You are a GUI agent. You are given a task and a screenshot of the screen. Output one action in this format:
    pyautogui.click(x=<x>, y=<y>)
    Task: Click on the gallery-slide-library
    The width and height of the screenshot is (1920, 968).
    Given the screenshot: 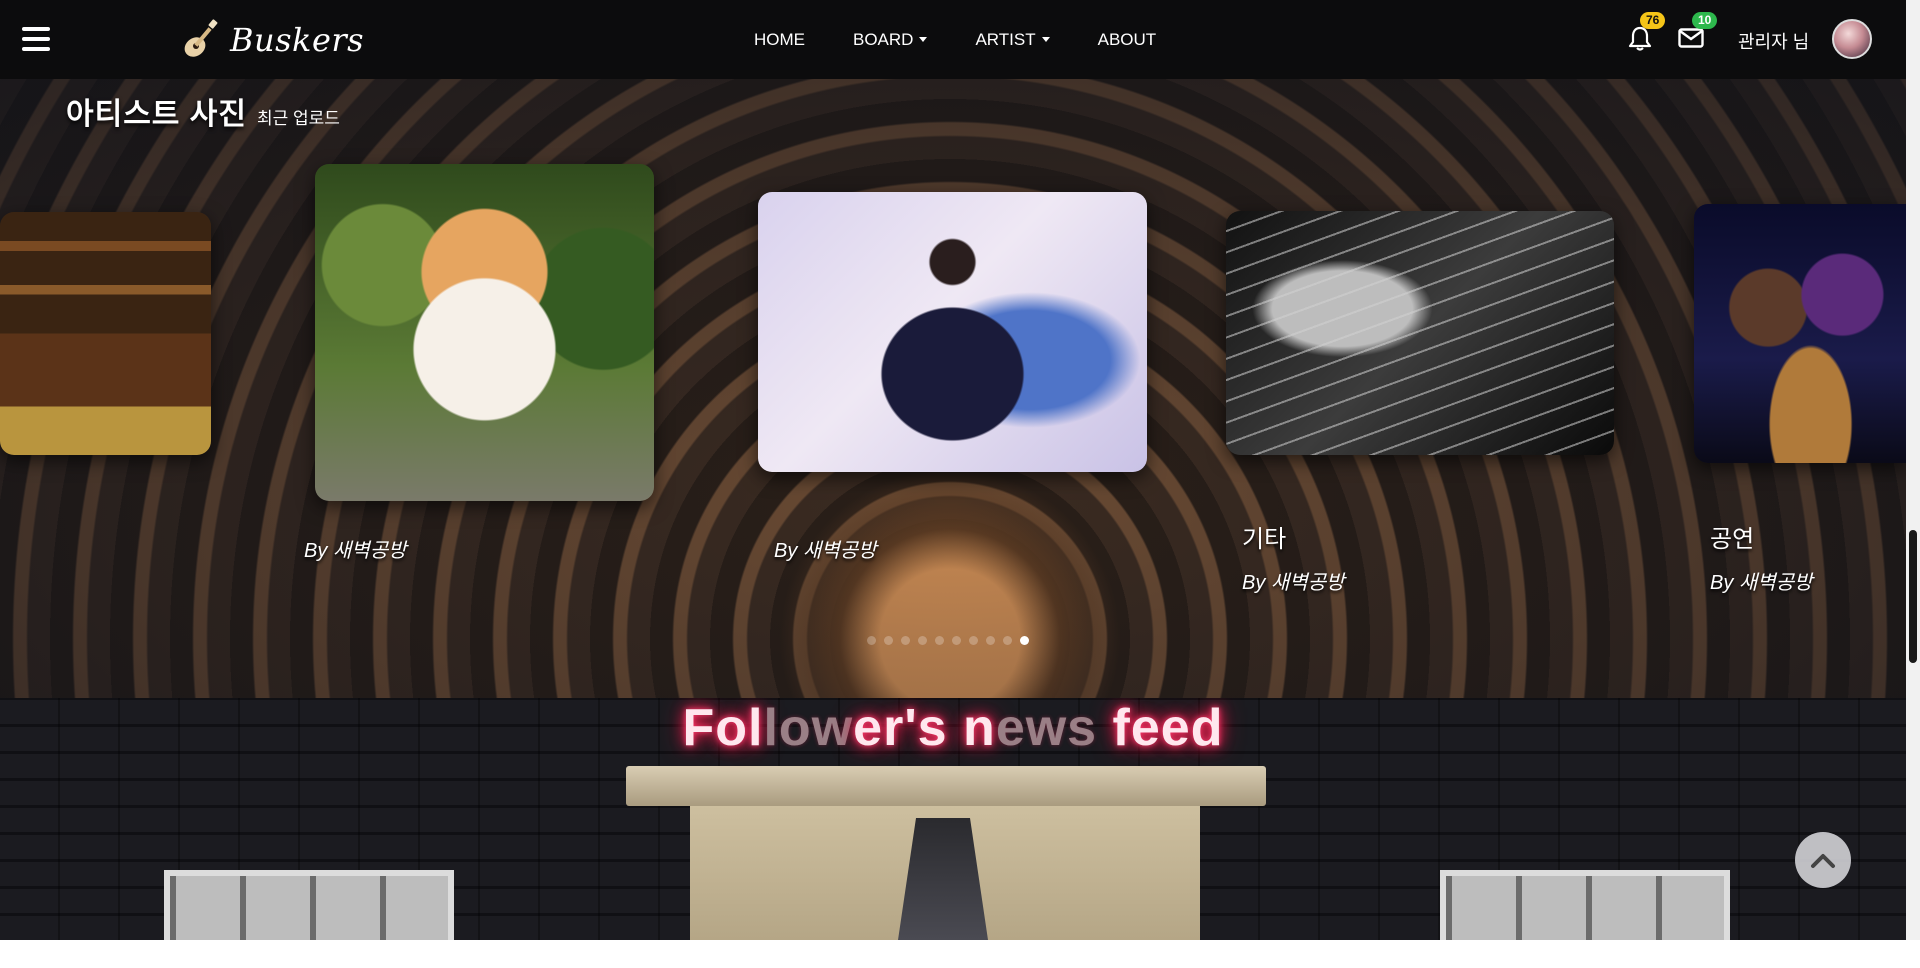 What is the action you would take?
    pyautogui.click(x=105, y=333)
    